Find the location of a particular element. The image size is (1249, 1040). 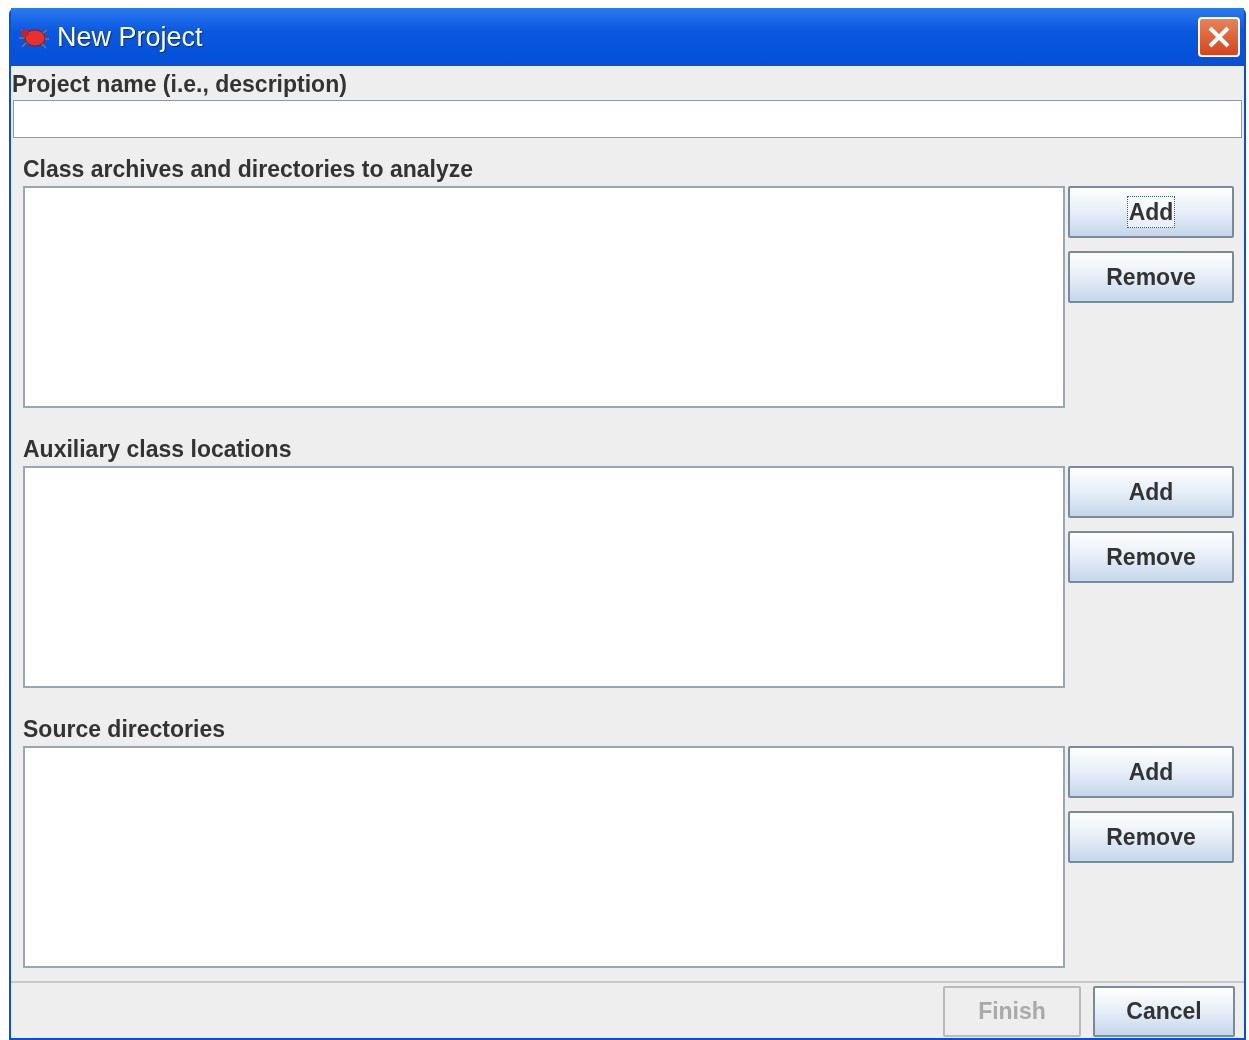

project-name-field is located at coordinates (627, 119).